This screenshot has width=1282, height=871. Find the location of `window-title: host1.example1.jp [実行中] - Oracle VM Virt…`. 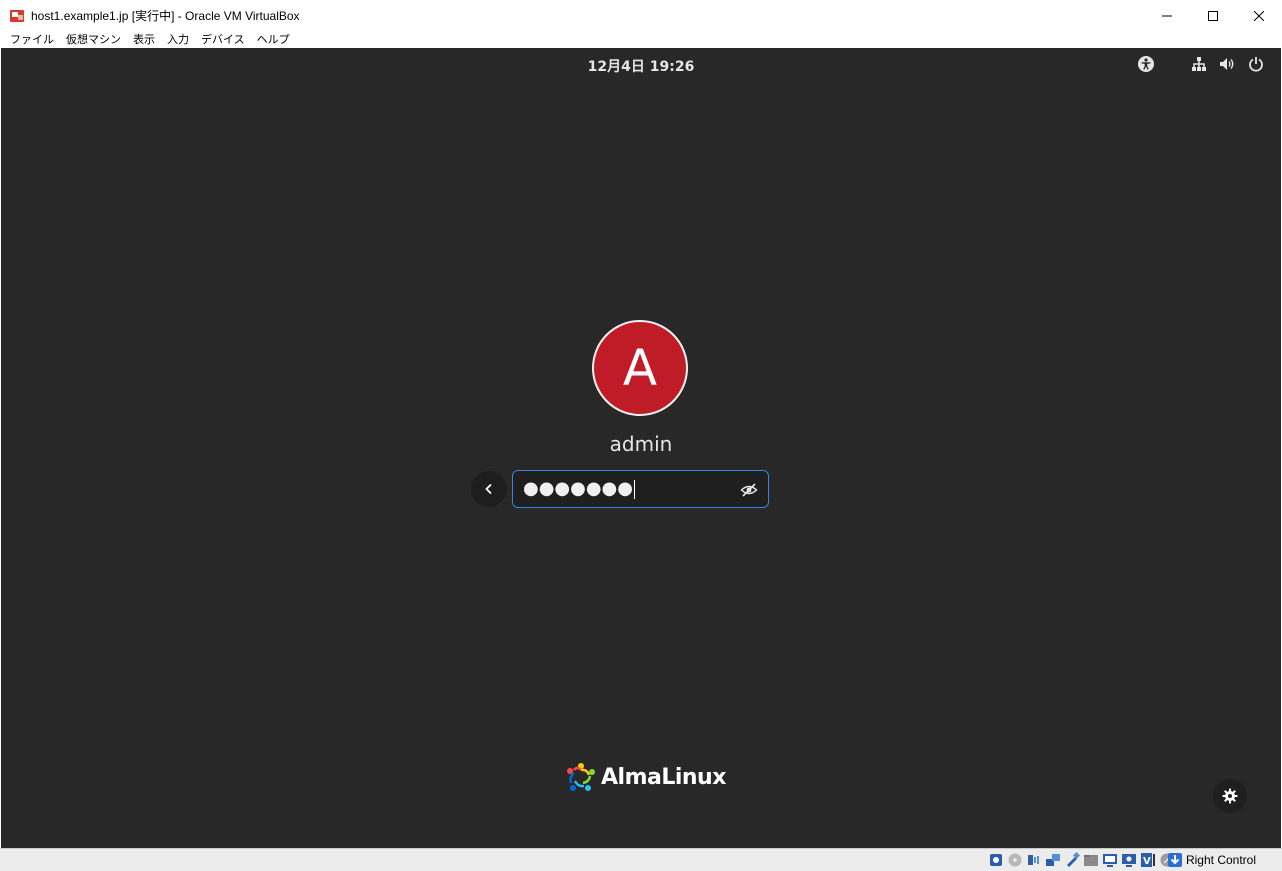

window-title: host1.example1.jp [実行中] - Oracle VM Virt… is located at coordinates (165, 16).